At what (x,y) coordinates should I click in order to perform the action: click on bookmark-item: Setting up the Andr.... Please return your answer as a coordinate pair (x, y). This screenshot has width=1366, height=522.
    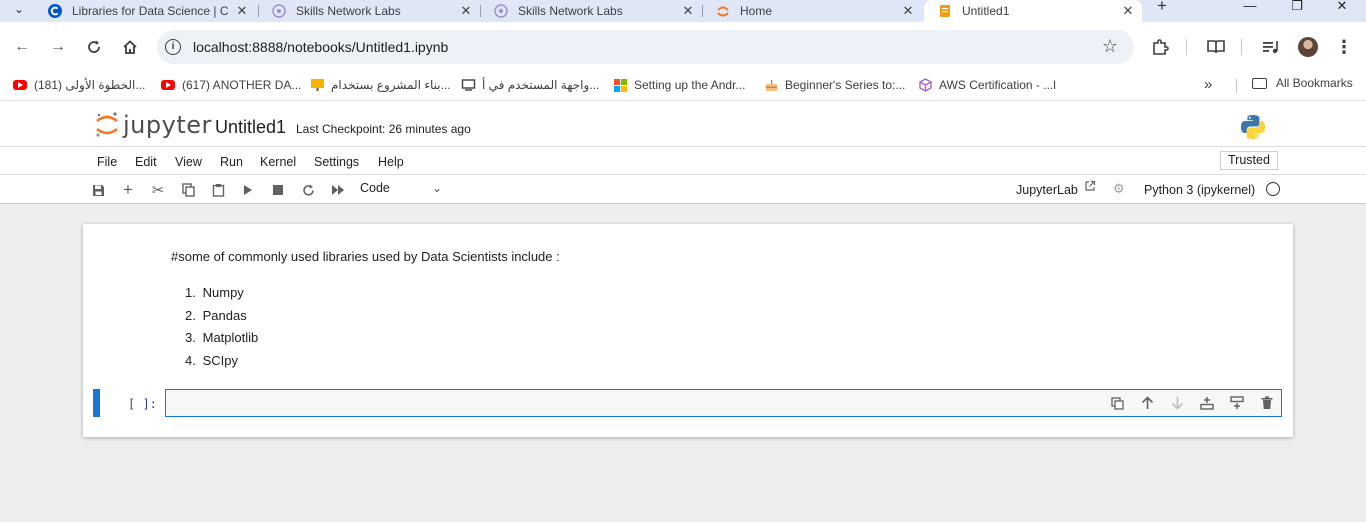
    Looking at the image, I should click on (678, 85).